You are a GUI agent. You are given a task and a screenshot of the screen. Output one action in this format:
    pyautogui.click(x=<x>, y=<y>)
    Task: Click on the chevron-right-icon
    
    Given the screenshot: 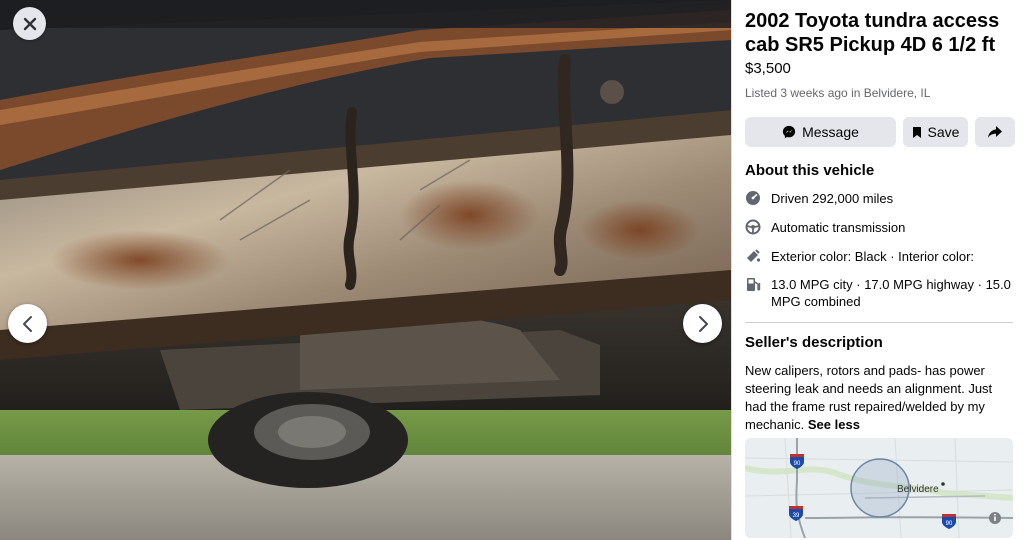 What is the action you would take?
    pyautogui.click(x=703, y=323)
    